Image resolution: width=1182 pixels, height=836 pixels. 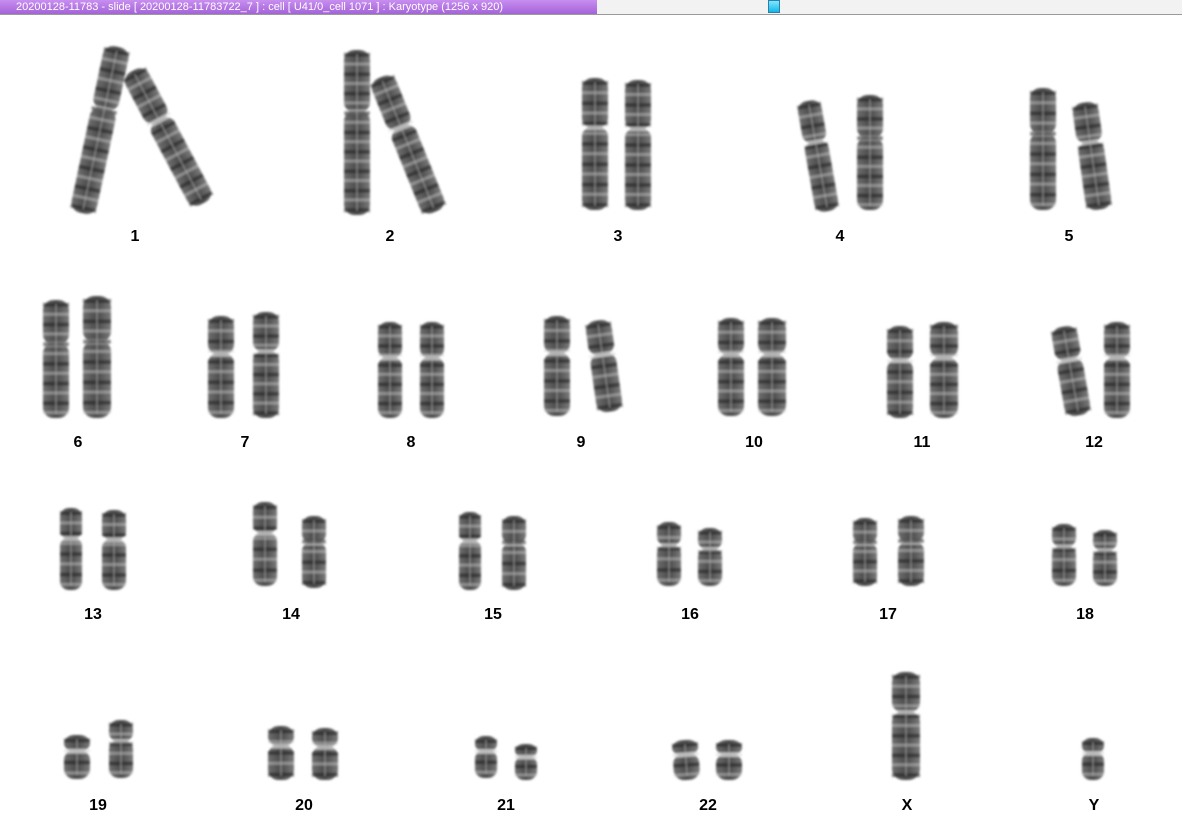 What do you see at coordinates (135, 236) in the screenshot?
I see `chromosome-label-1: 1` at bounding box center [135, 236].